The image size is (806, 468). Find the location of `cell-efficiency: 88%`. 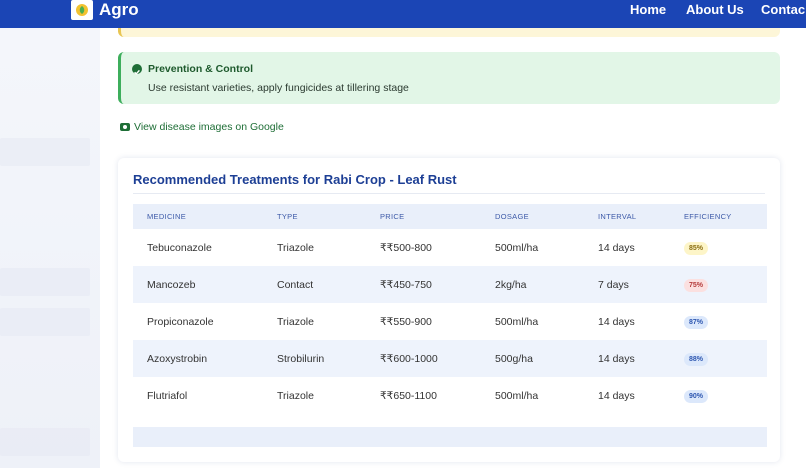

cell-efficiency: 88% is located at coordinates (718, 358).